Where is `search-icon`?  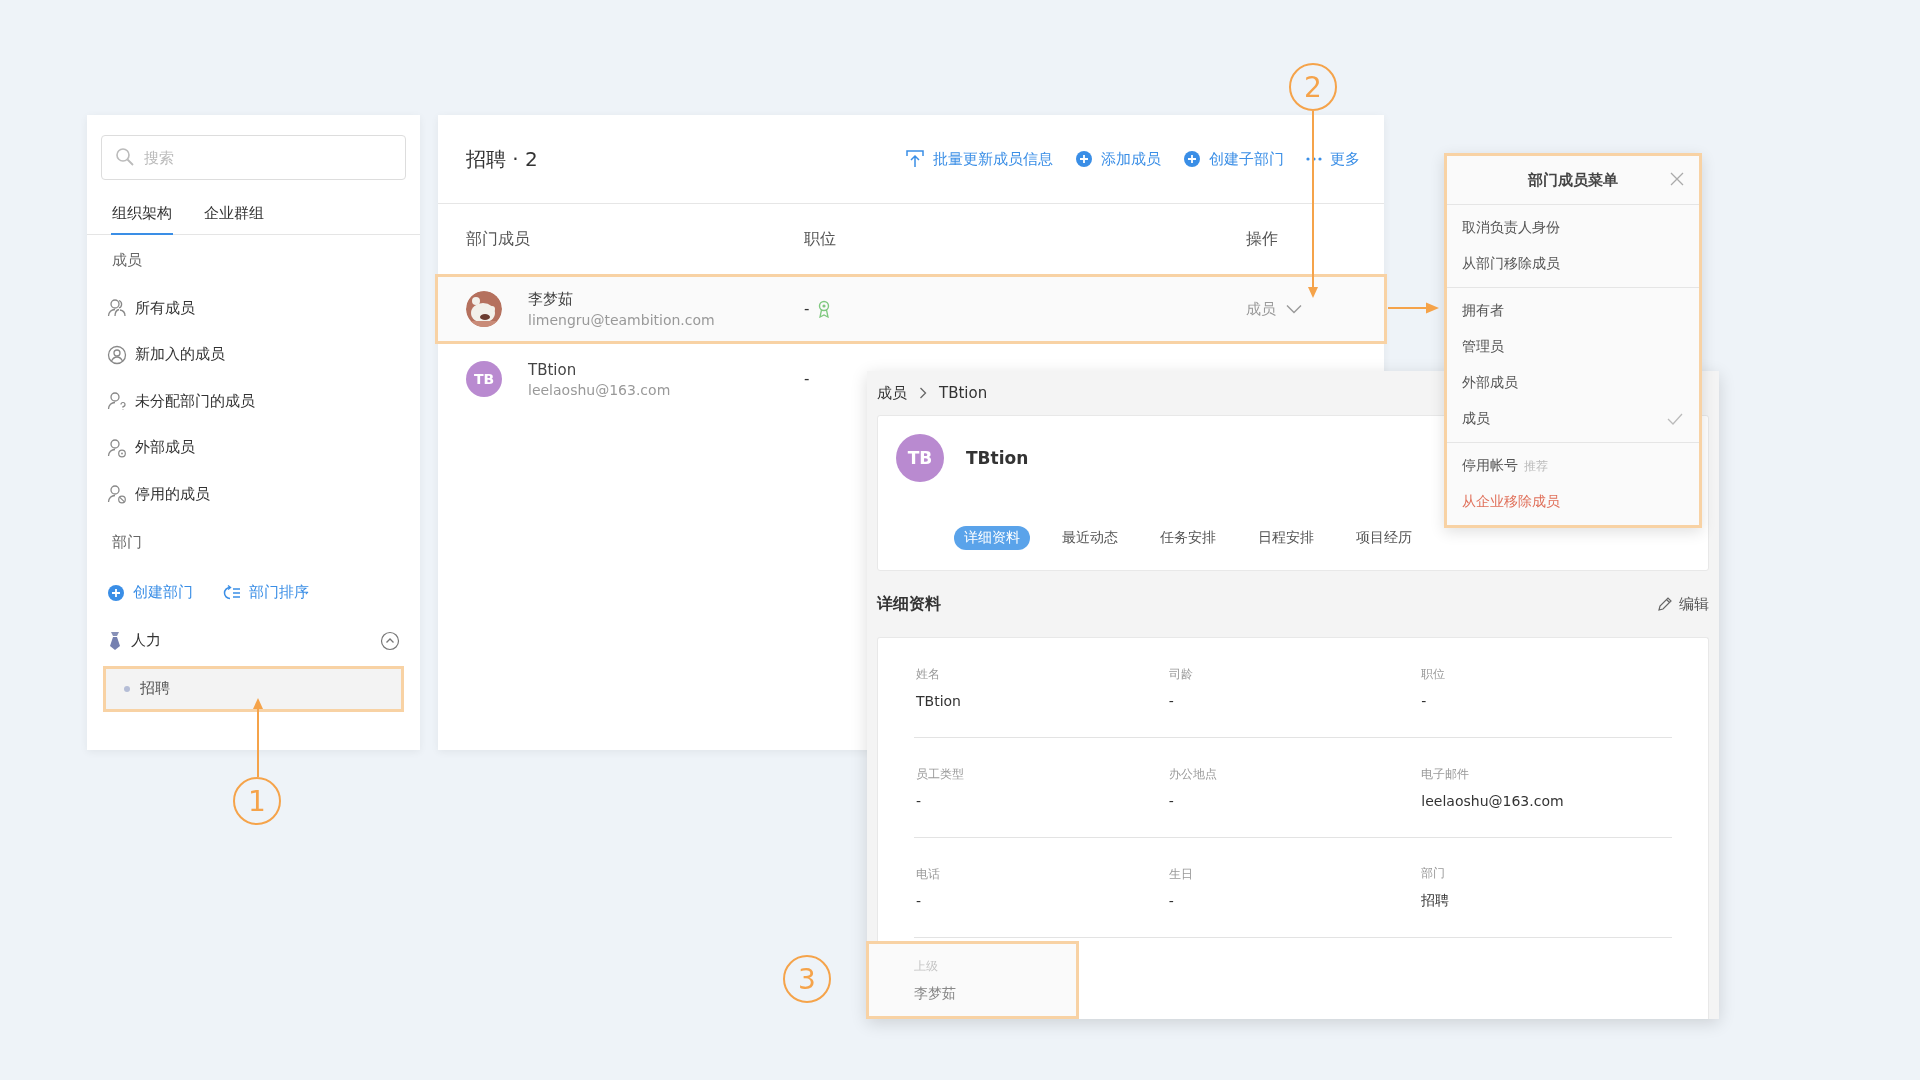
search-icon is located at coordinates (125, 157).